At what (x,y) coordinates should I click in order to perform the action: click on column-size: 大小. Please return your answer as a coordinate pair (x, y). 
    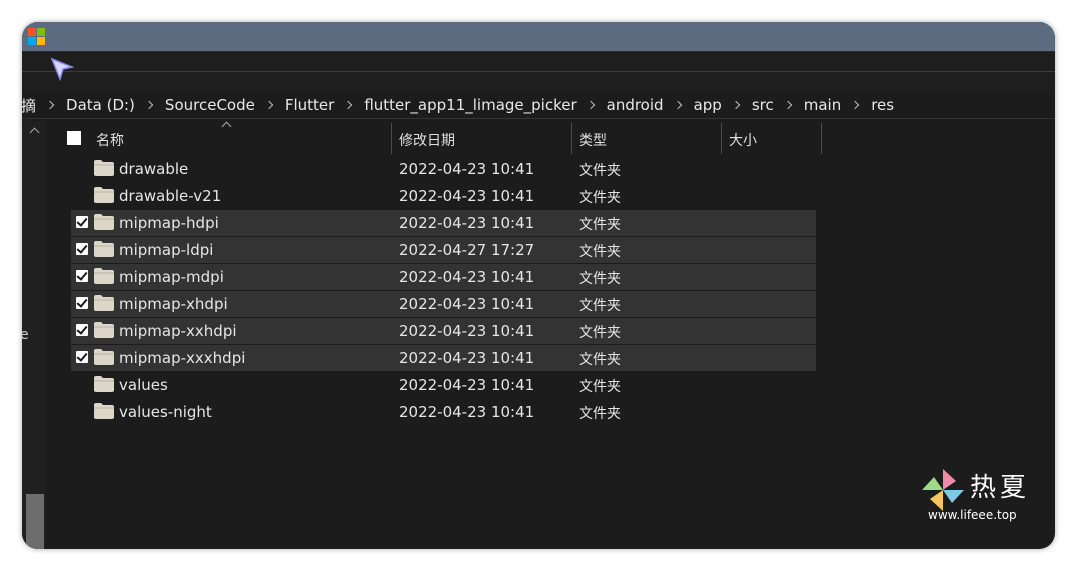
    Looking at the image, I should click on (743, 140).